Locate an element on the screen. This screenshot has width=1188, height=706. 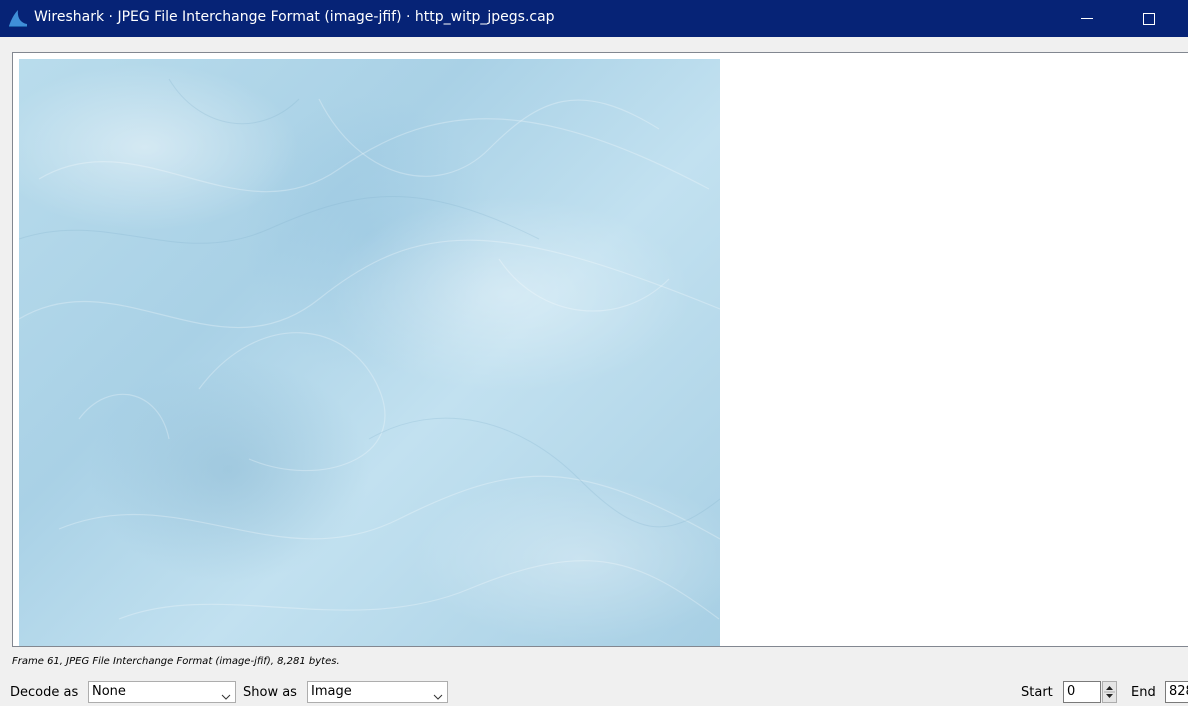
spin-arrows-icon is located at coordinates (1109, 692).